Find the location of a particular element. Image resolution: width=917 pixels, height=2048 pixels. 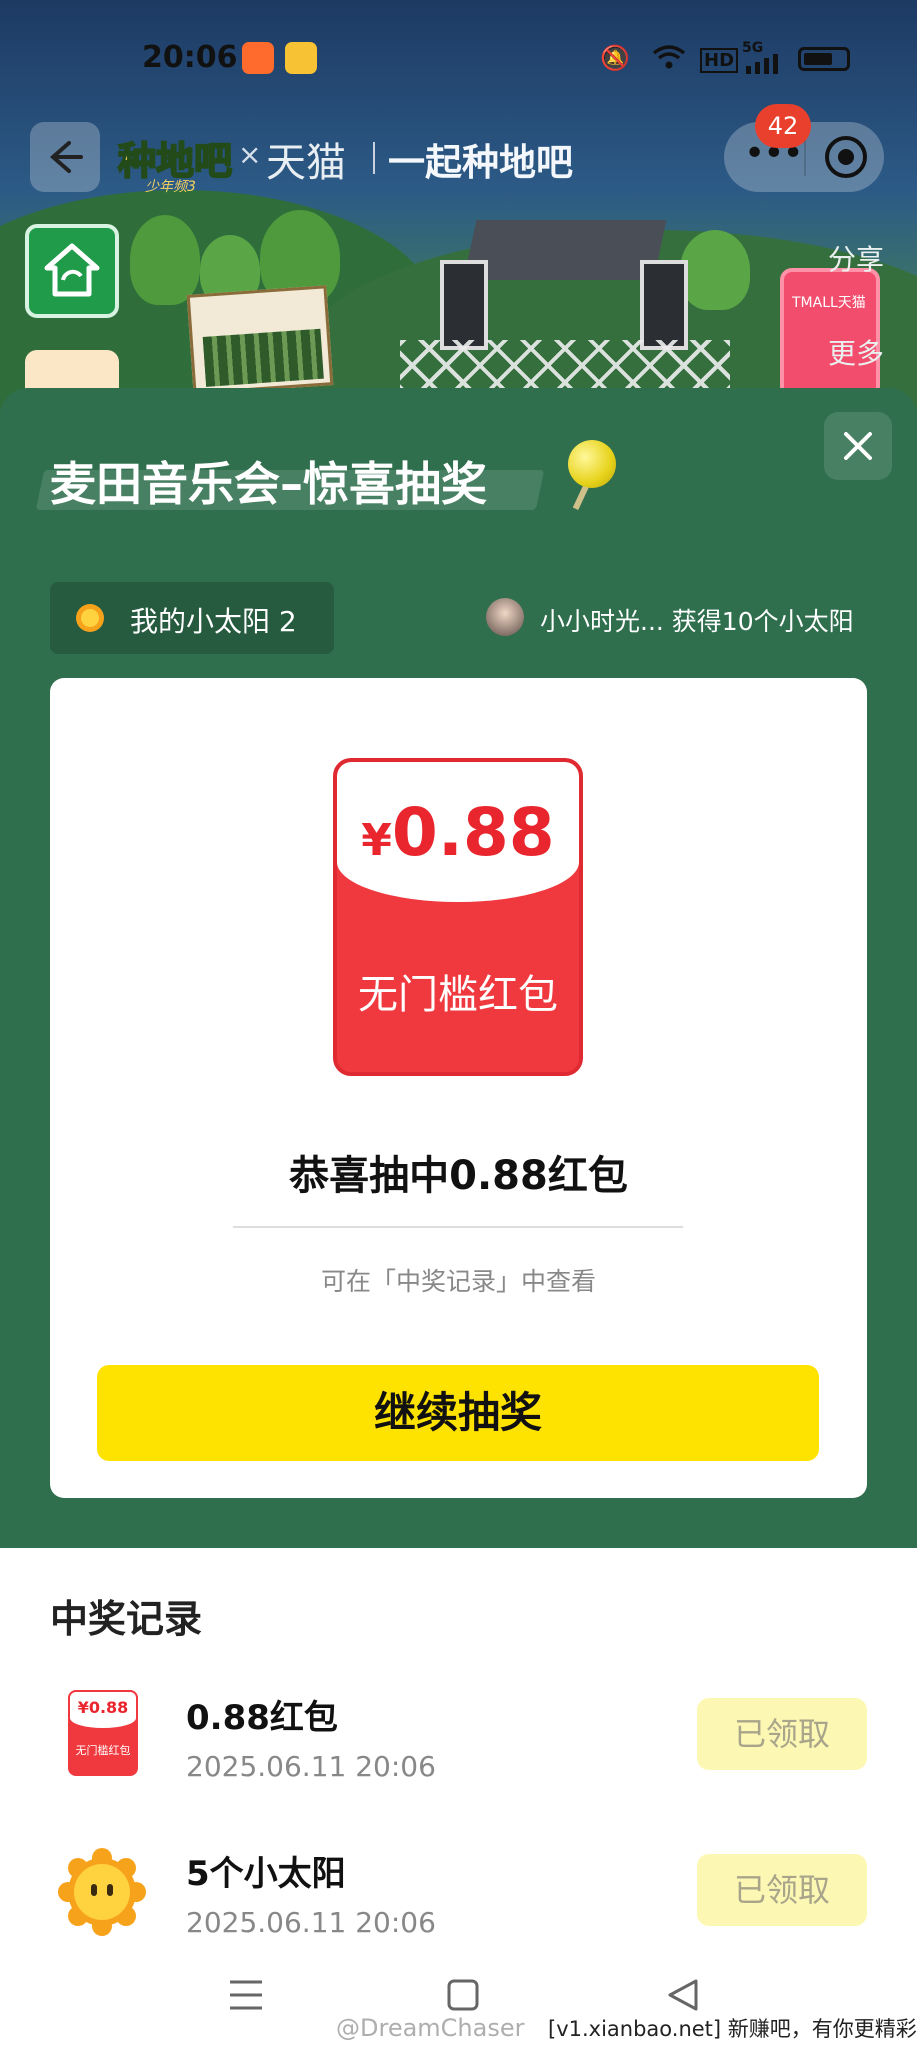

concert-stage-illustration is located at coordinates (565, 305).